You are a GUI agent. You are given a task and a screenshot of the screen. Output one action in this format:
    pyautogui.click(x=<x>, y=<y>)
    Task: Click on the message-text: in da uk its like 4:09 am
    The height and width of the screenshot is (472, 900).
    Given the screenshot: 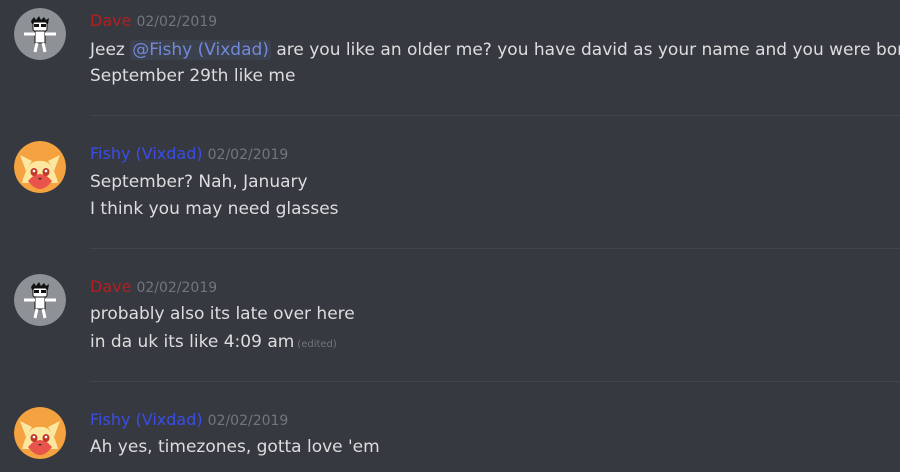 What is the action you would take?
    pyautogui.click(x=192, y=342)
    